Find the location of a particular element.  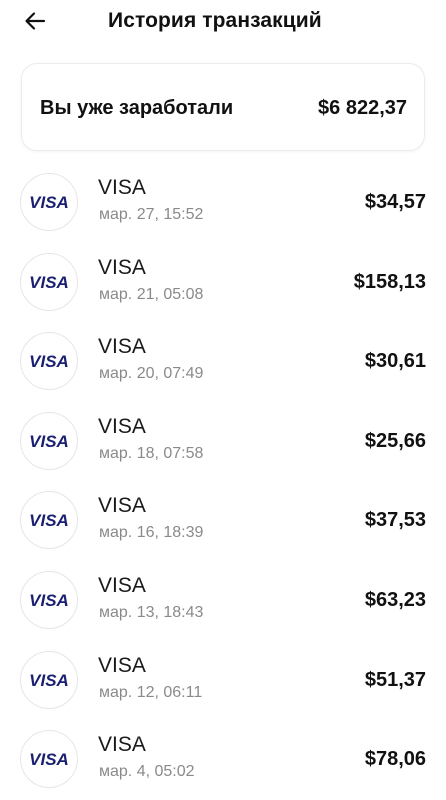

transaction-amount: $78,06 is located at coordinates (395, 759).